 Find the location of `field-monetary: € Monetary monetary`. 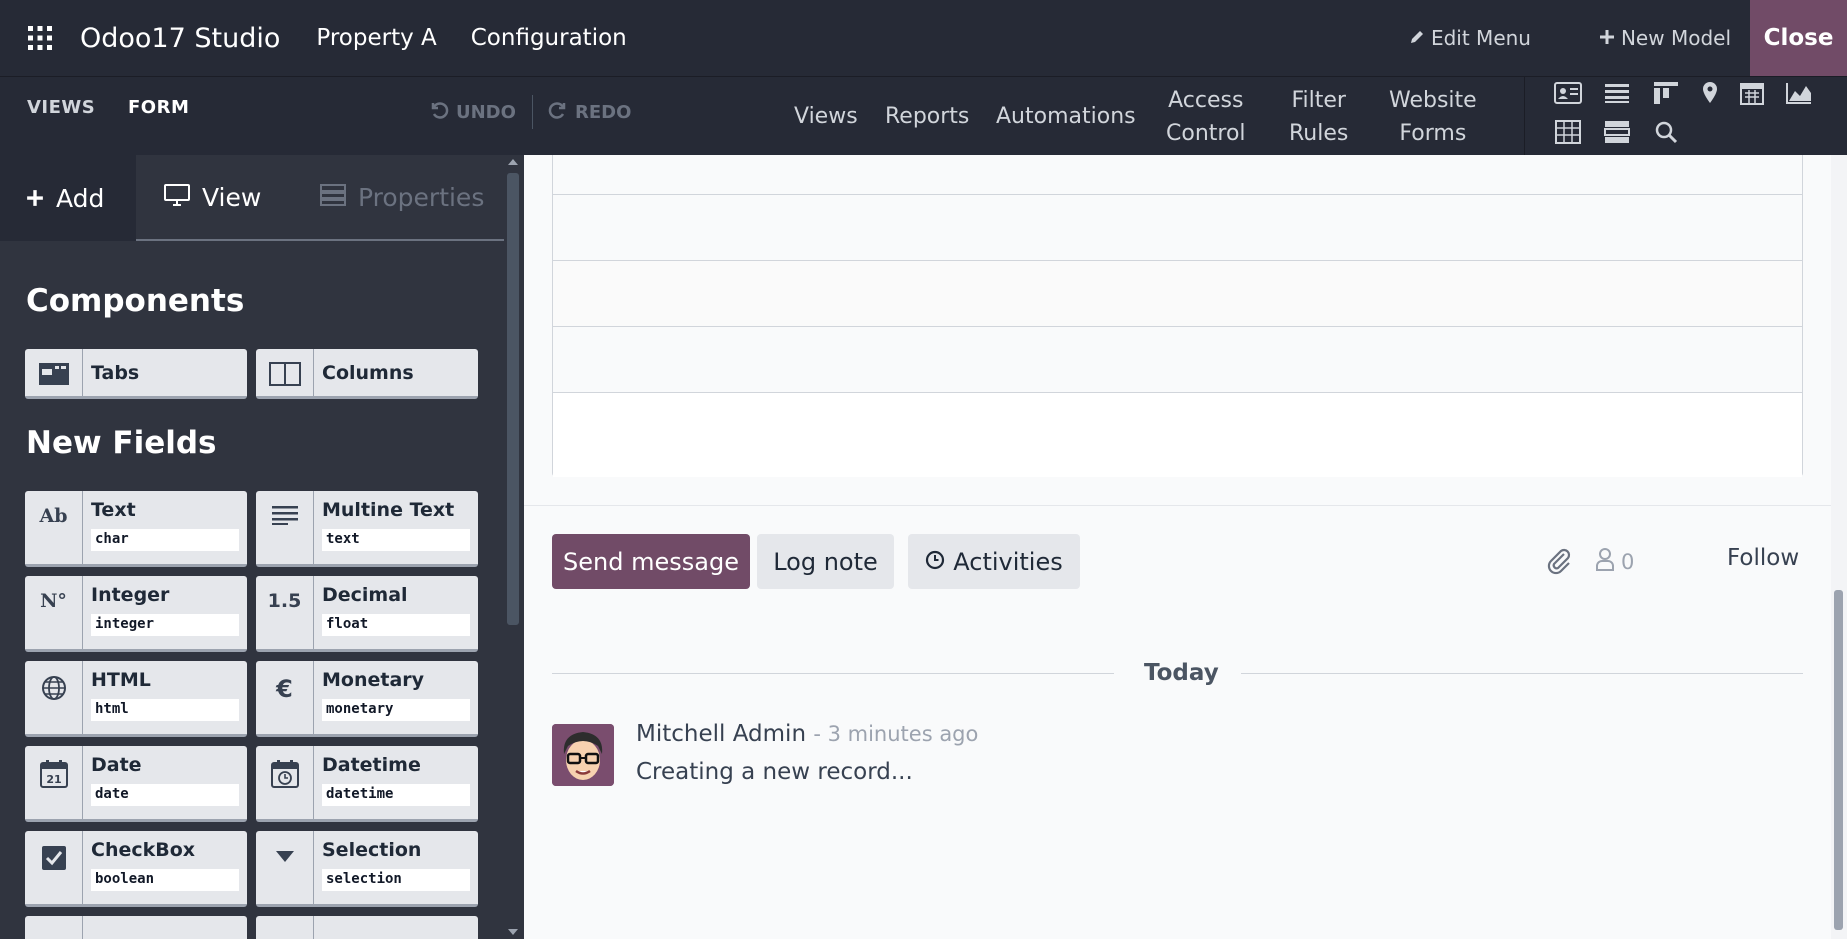

field-monetary: € Monetary monetary is located at coordinates (367, 699).